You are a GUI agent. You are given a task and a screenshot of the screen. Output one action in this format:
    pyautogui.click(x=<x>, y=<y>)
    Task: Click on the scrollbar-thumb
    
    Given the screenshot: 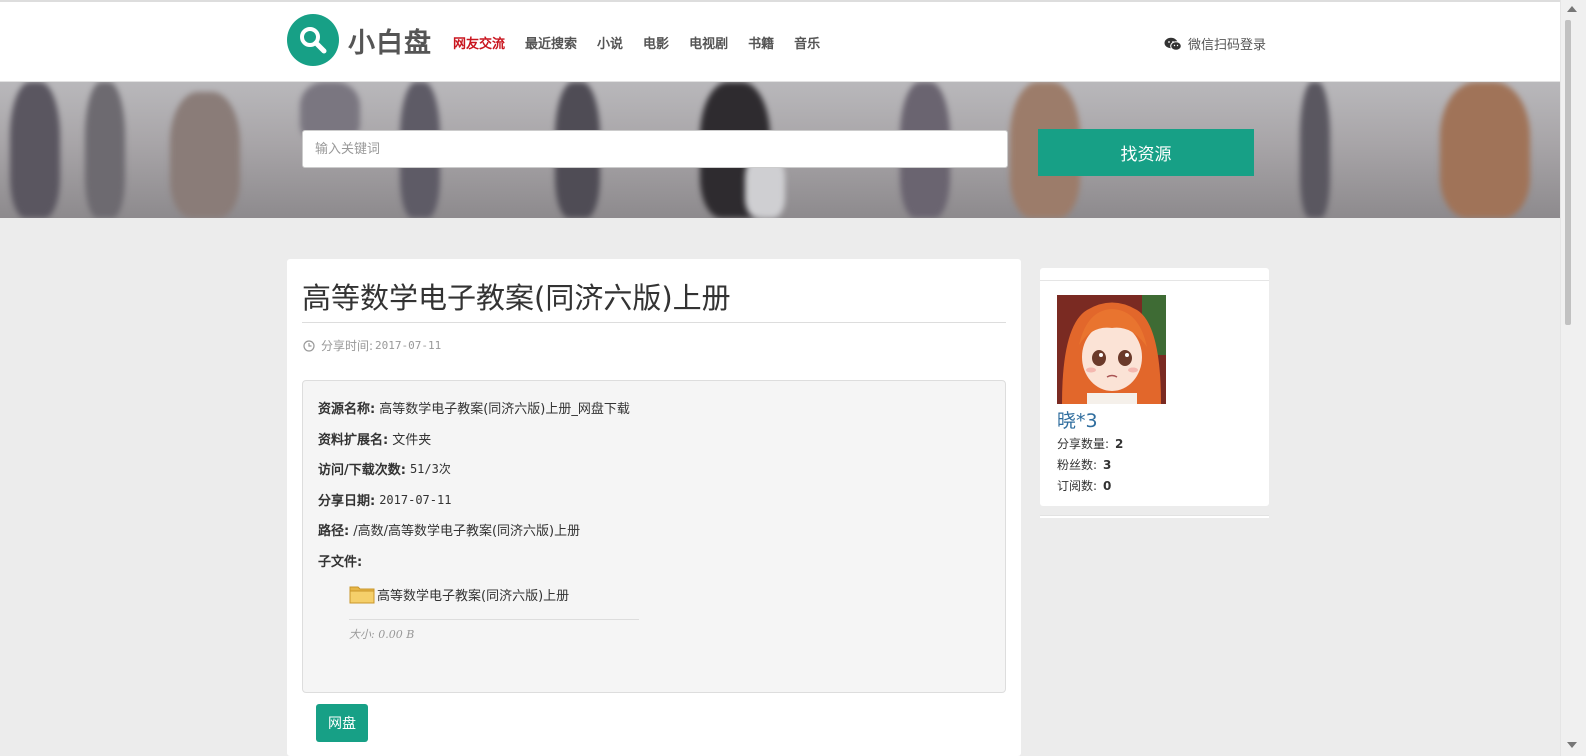 What is the action you would take?
    pyautogui.click(x=1568, y=172)
    